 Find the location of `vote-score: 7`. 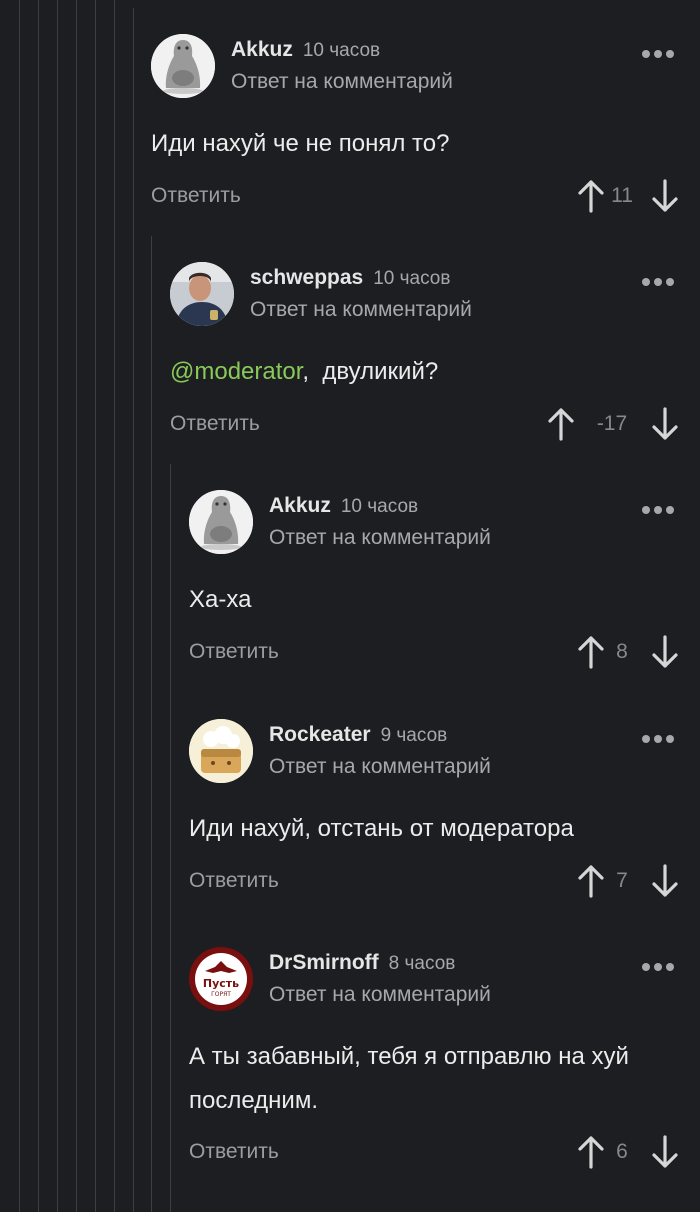

vote-score: 7 is located at coordinates (622, 880).